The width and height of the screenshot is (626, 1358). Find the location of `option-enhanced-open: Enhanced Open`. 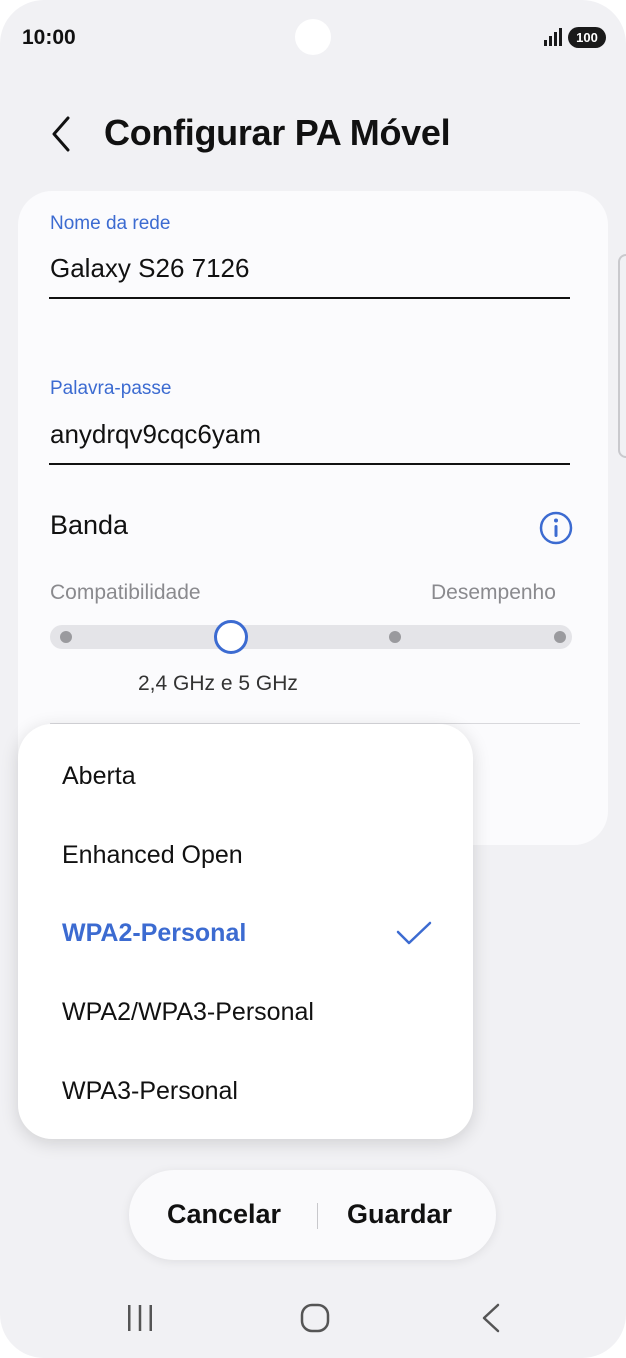

option-enhanced-open: Enhanced Open is located at coordinates (152, 855).